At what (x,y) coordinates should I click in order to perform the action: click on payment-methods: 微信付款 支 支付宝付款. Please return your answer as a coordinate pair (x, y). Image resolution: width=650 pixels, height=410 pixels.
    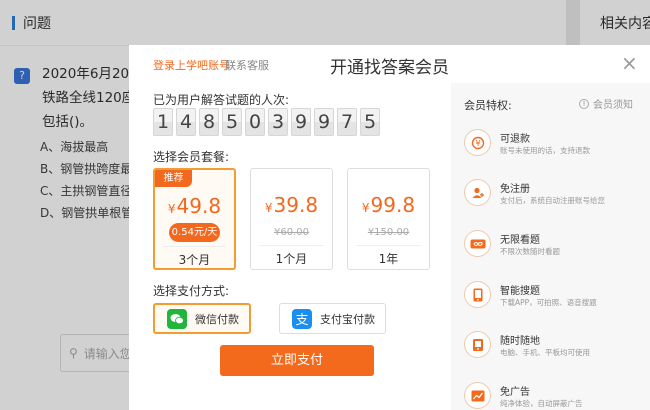
    Looking at the image, I should click on (283, 318).